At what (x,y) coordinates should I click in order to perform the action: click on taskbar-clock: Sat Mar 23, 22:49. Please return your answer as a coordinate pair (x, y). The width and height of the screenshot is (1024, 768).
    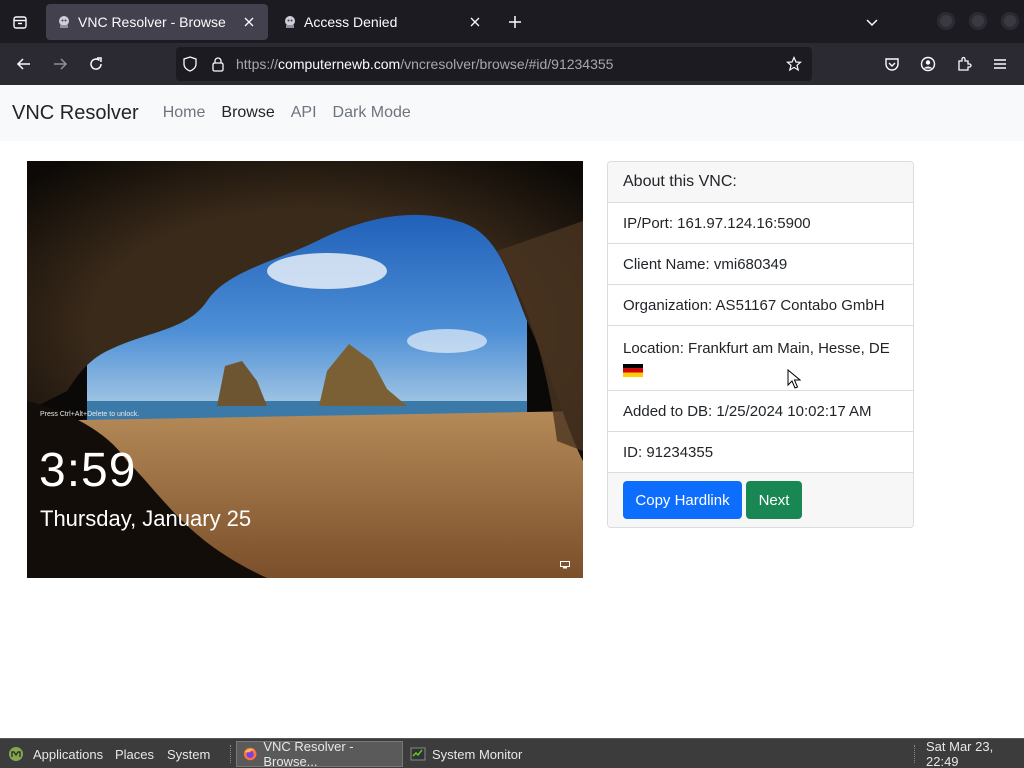
    Looking at the image, I should click on (975, 753).